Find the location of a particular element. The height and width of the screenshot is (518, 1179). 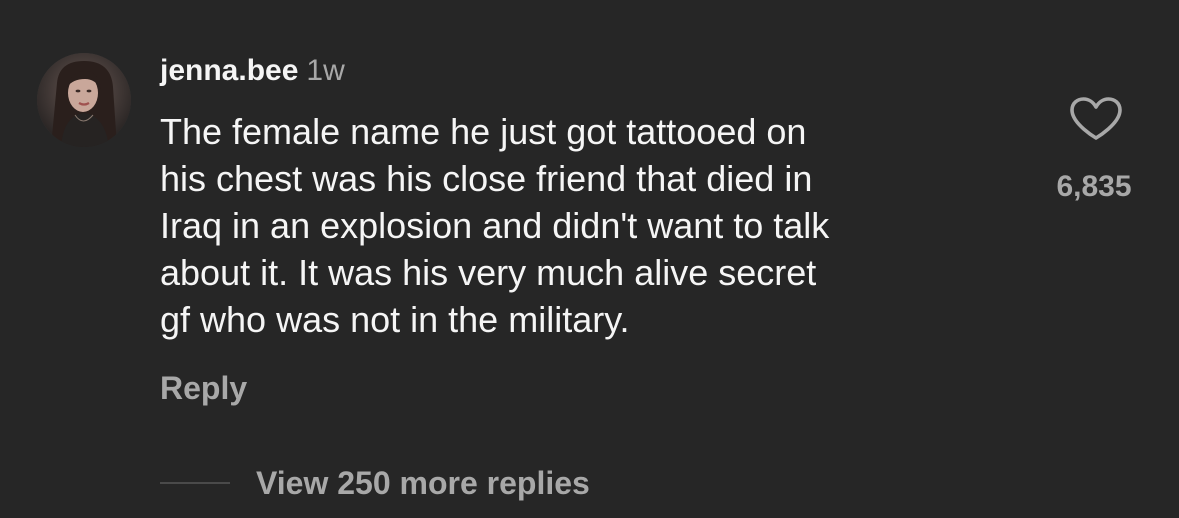

comment-line: gf who was not in the military. is located at coordinates (395, 319).